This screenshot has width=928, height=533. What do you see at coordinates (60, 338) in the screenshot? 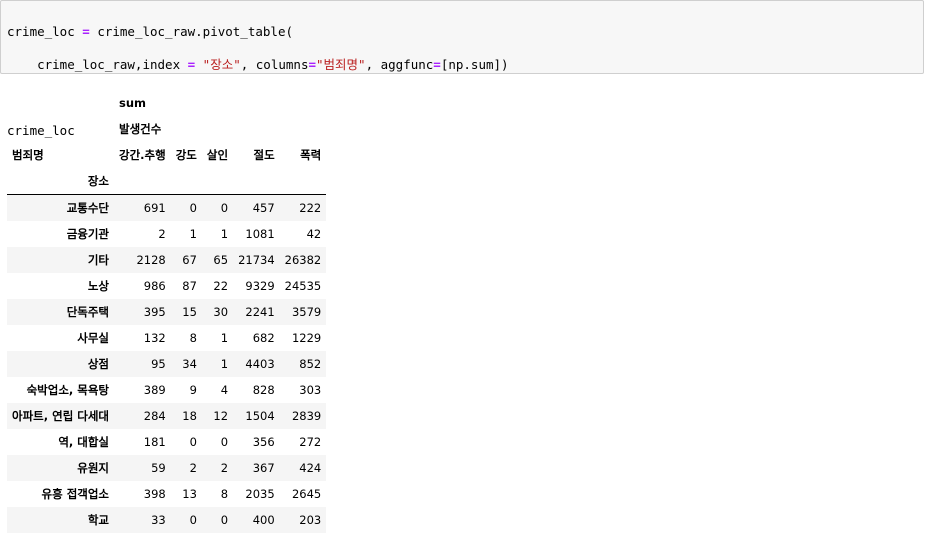
I see `row-index-label: 사무실` at bounding box center [60, 338].